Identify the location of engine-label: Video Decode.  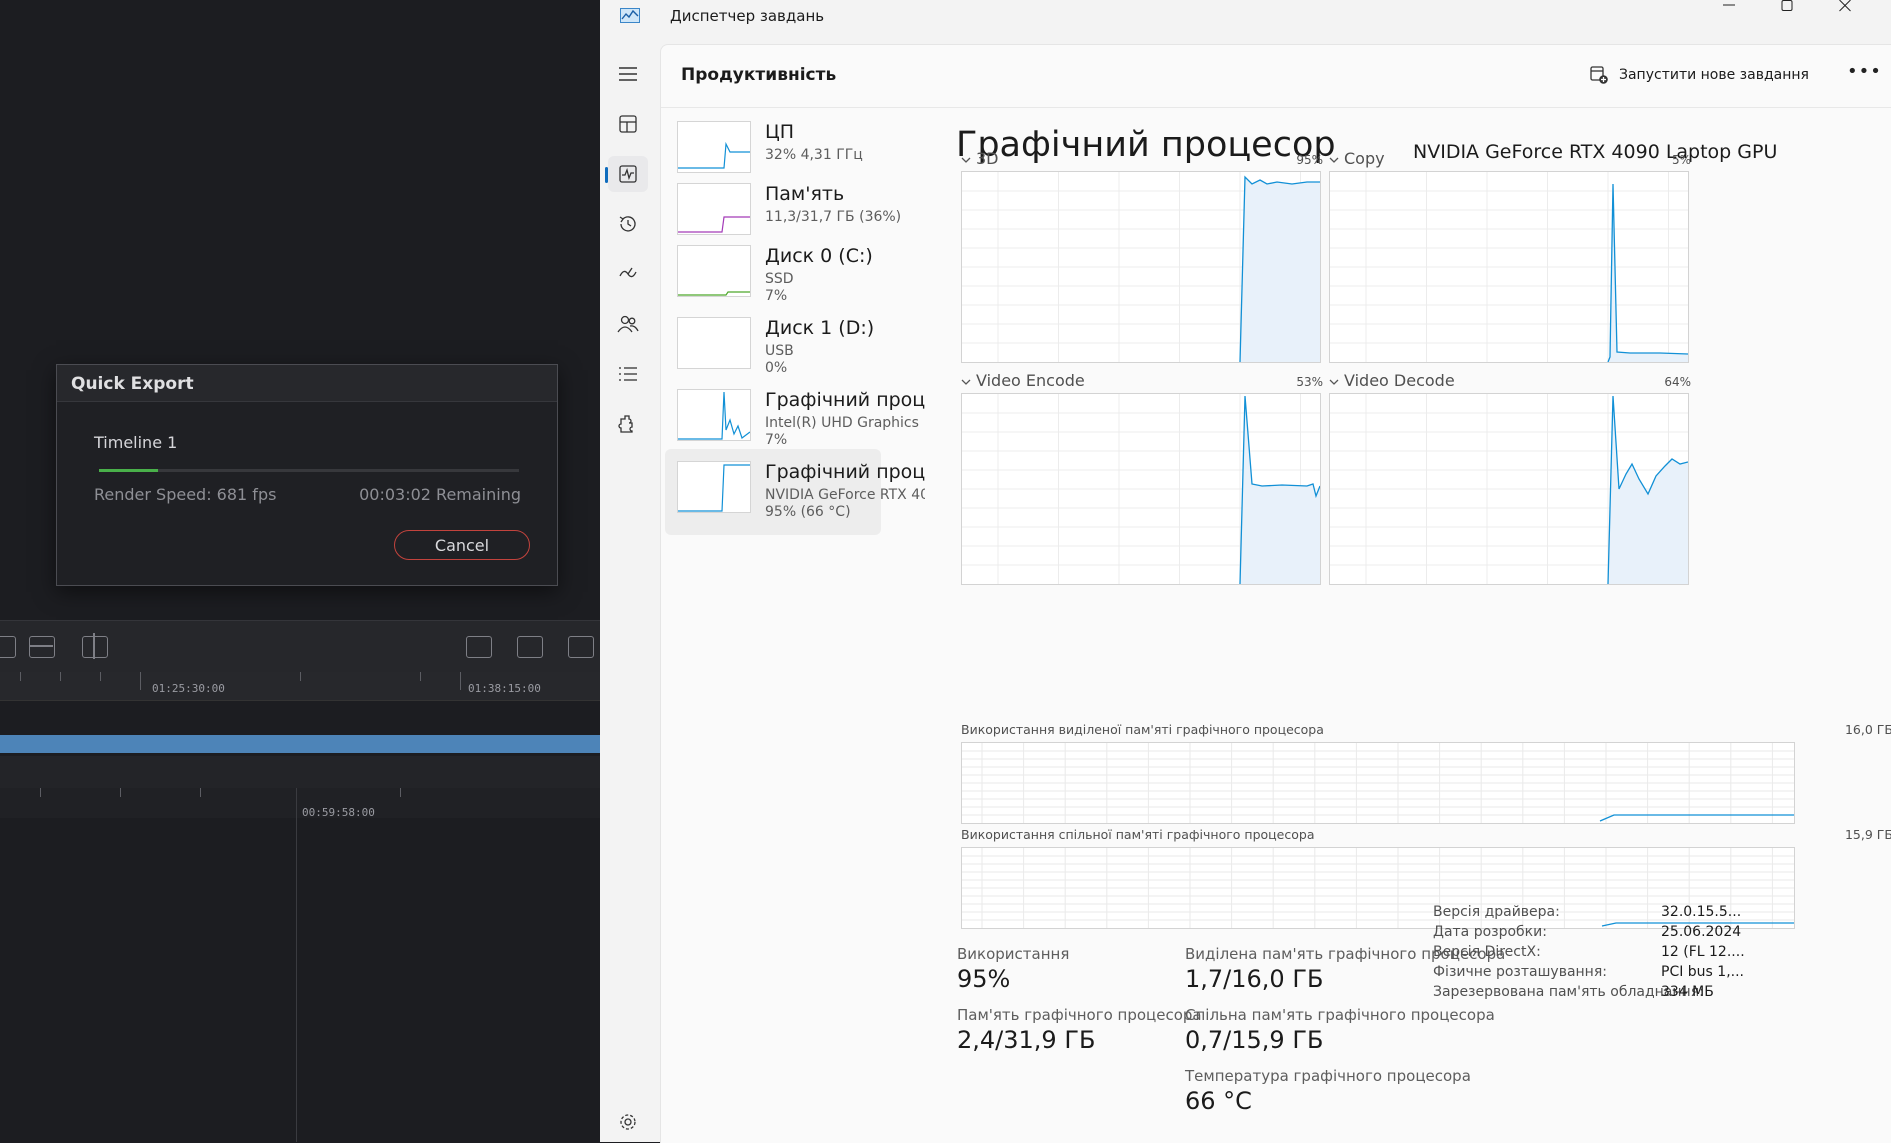
(1392, 380).